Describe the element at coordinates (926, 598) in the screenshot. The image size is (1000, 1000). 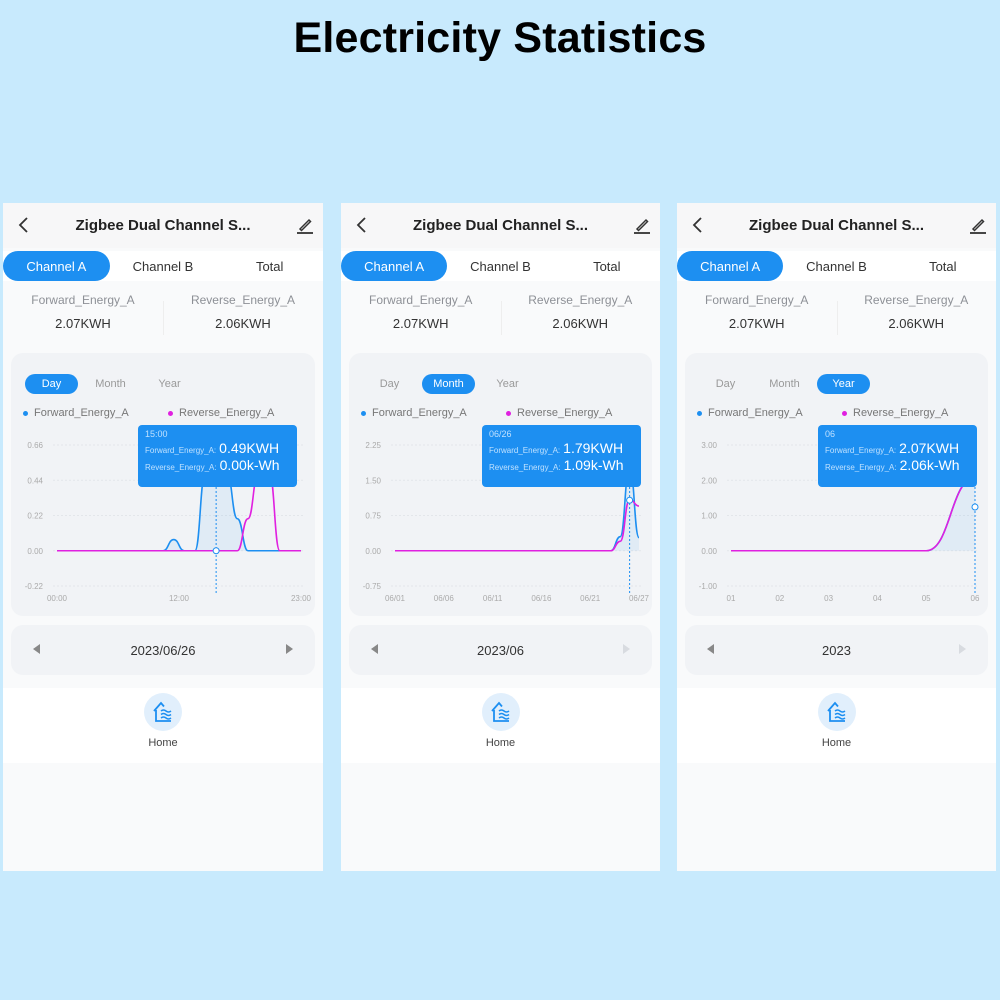
I see `x-tick-label: 05` at that location.